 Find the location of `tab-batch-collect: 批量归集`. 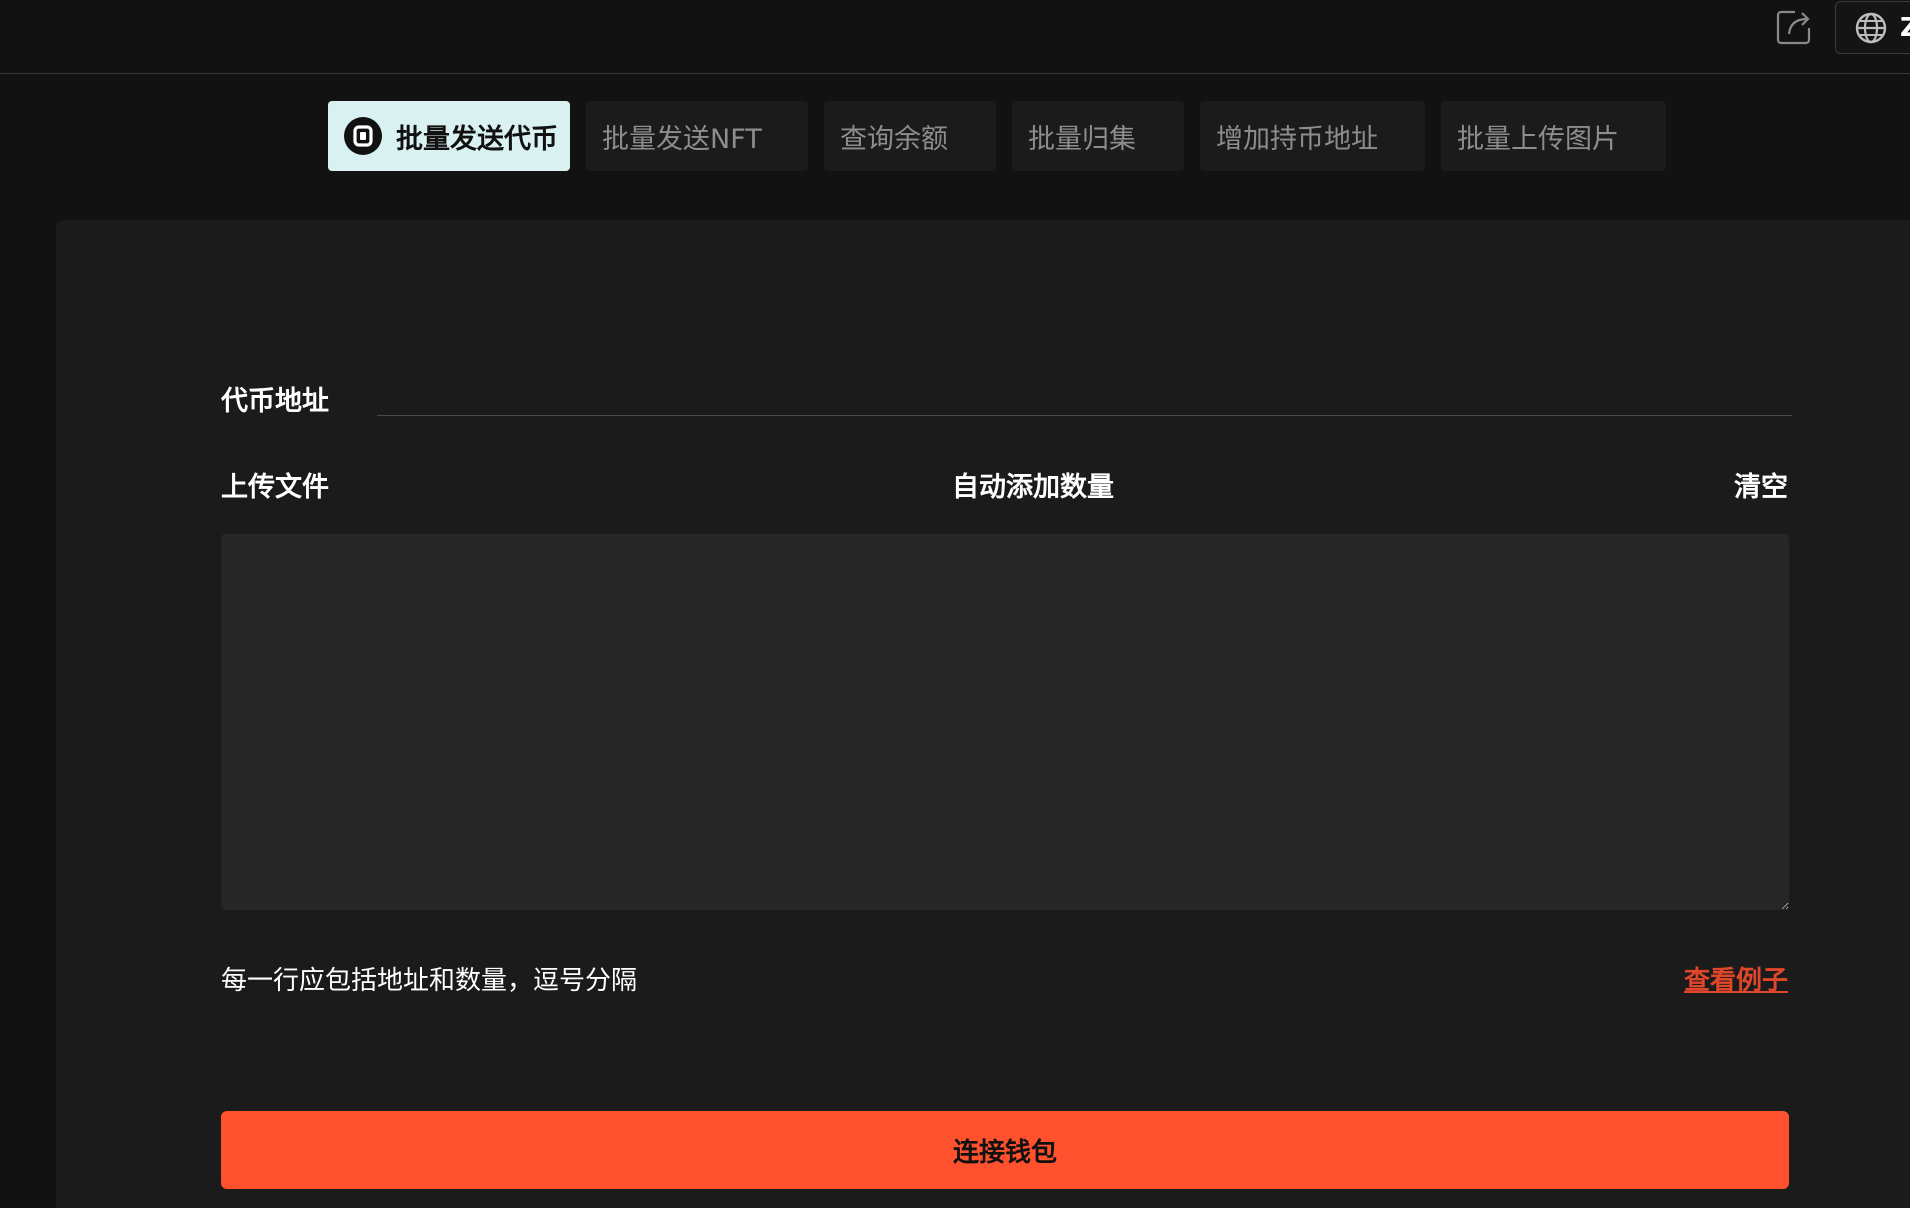

tab-batch-collect: 批量归集 is located at coordinates (1098, 136).